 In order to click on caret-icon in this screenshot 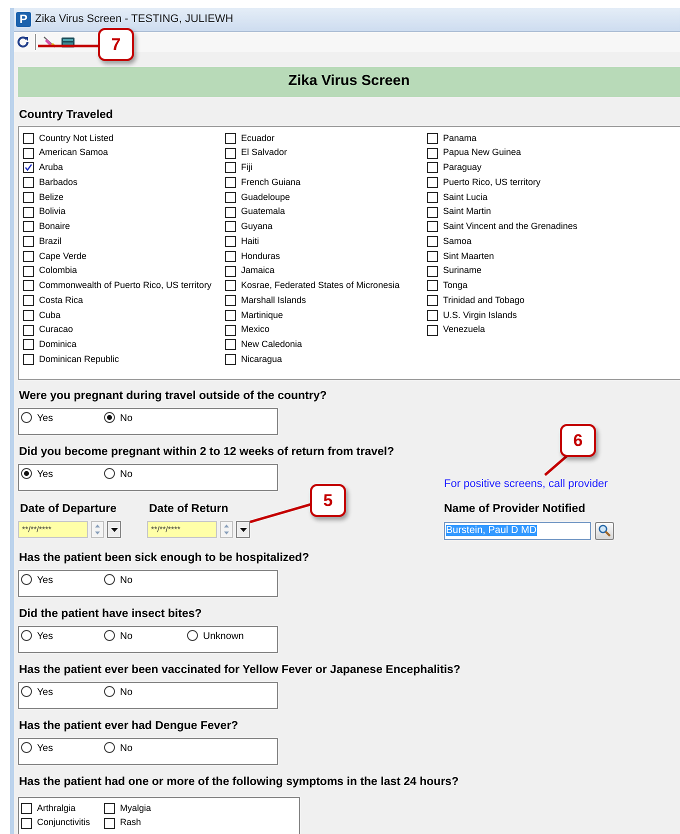, I will do `click(243, 530)`.